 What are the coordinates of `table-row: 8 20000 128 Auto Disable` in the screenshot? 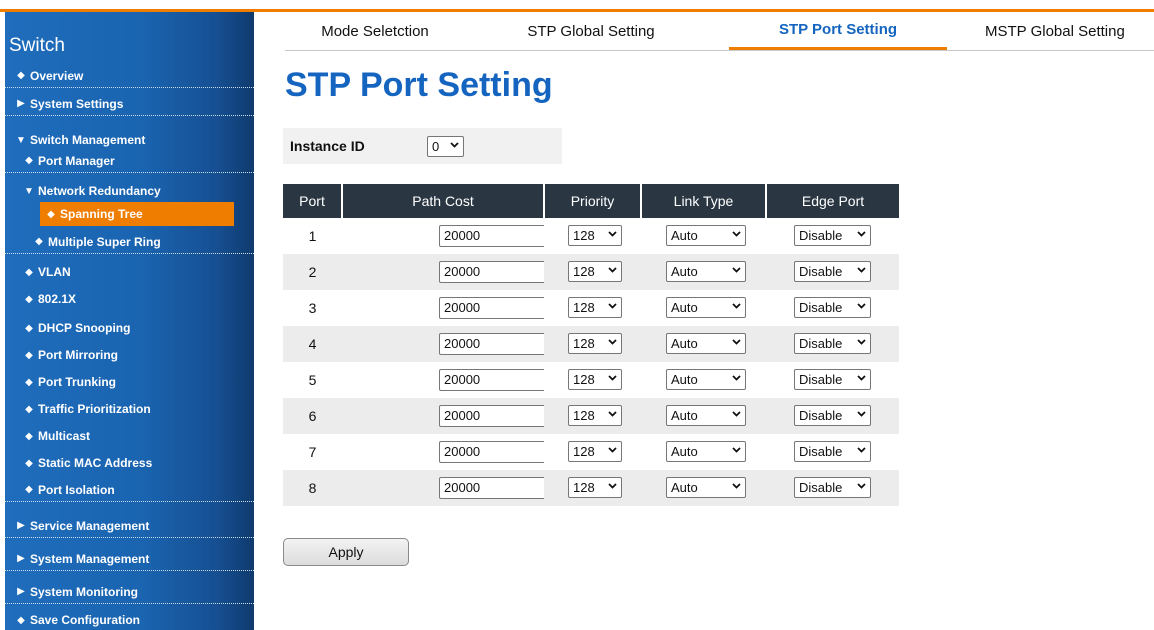 It's located at (591, 488).